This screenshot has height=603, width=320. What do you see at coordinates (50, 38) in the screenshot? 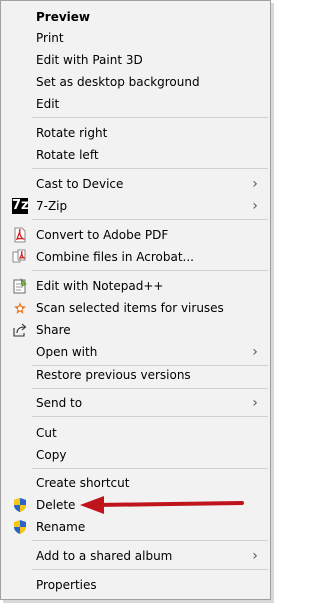
I see `menu-item-label: Print` at bounding box center [50, 38].